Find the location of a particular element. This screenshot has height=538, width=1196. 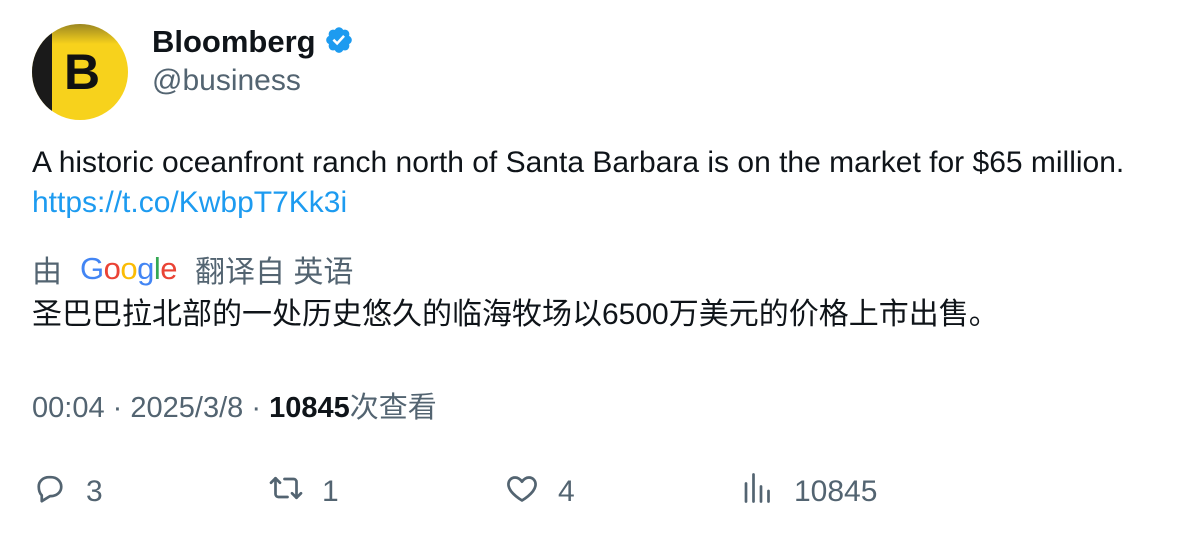

translation-prefix: 由 is located at coordinates (47, 272).